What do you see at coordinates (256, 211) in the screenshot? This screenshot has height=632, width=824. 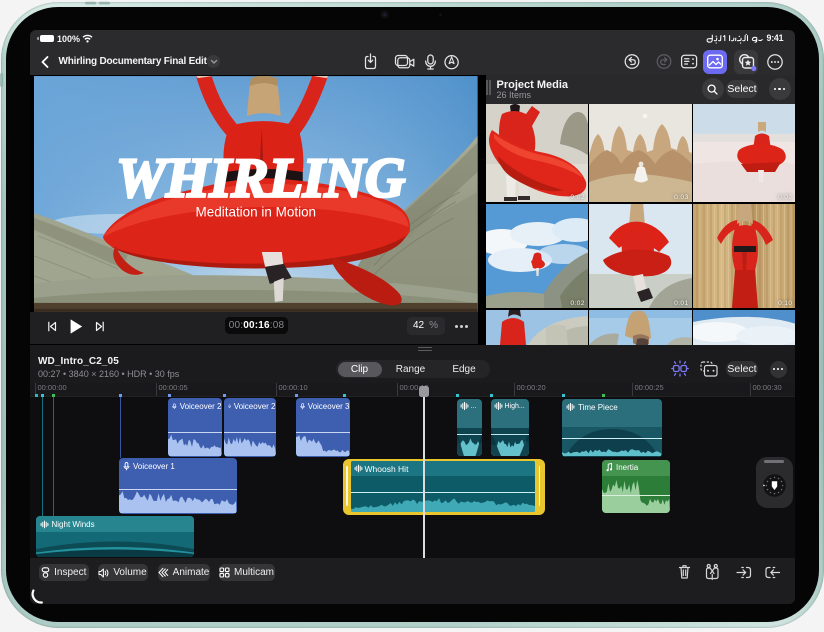 I see `svg-text: Meditation in Motion` at bounding box center [256, 211].